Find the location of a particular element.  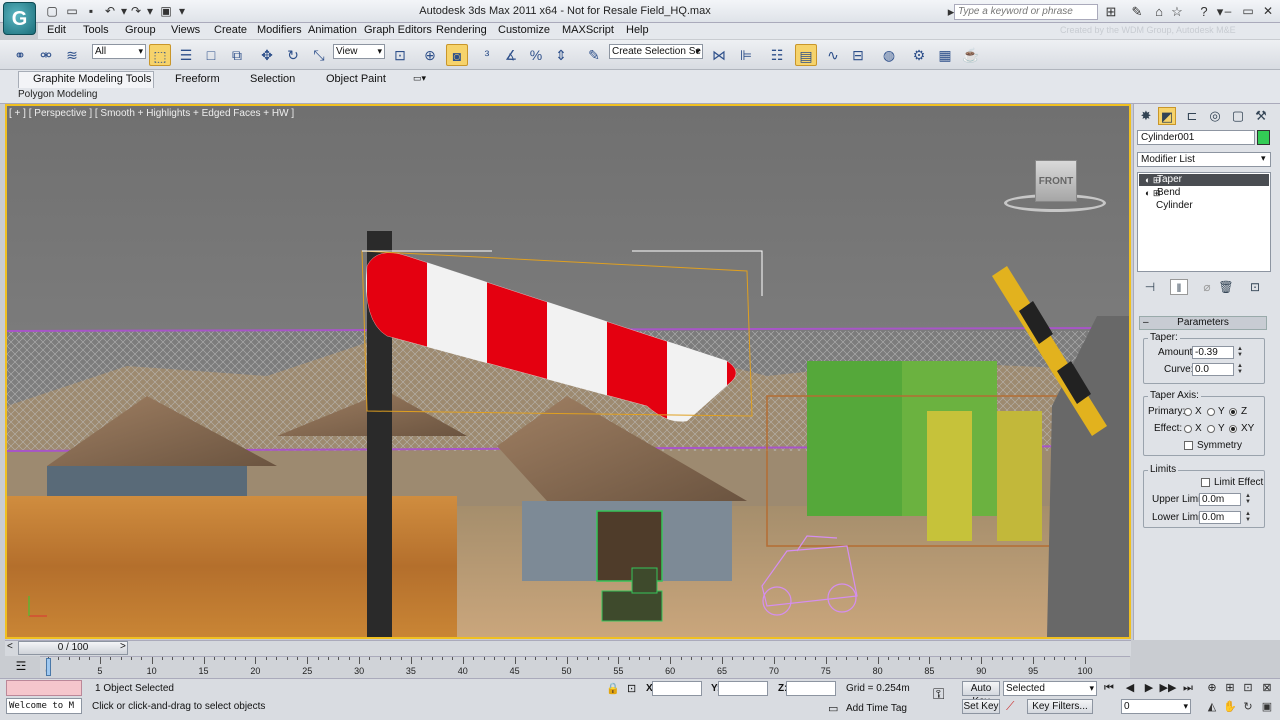

communication-center-icon: ✎ is located at coordinates (1137, 12).